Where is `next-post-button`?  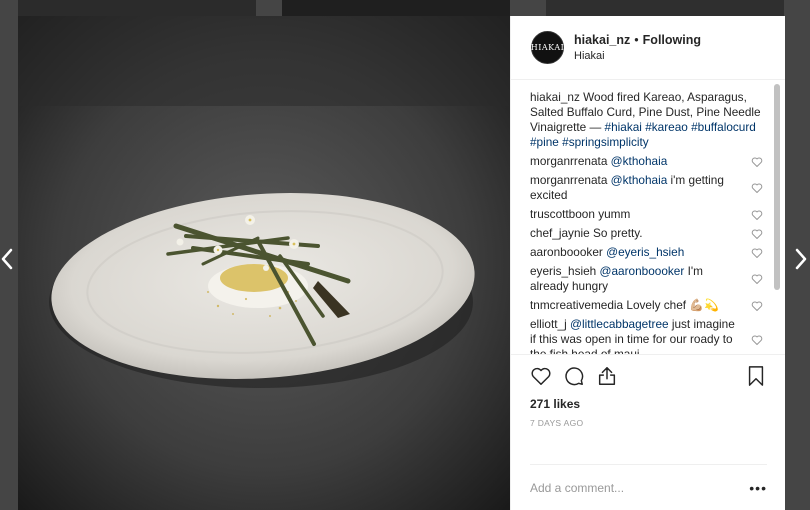
next-post-button is located at coordinates (801, 259).